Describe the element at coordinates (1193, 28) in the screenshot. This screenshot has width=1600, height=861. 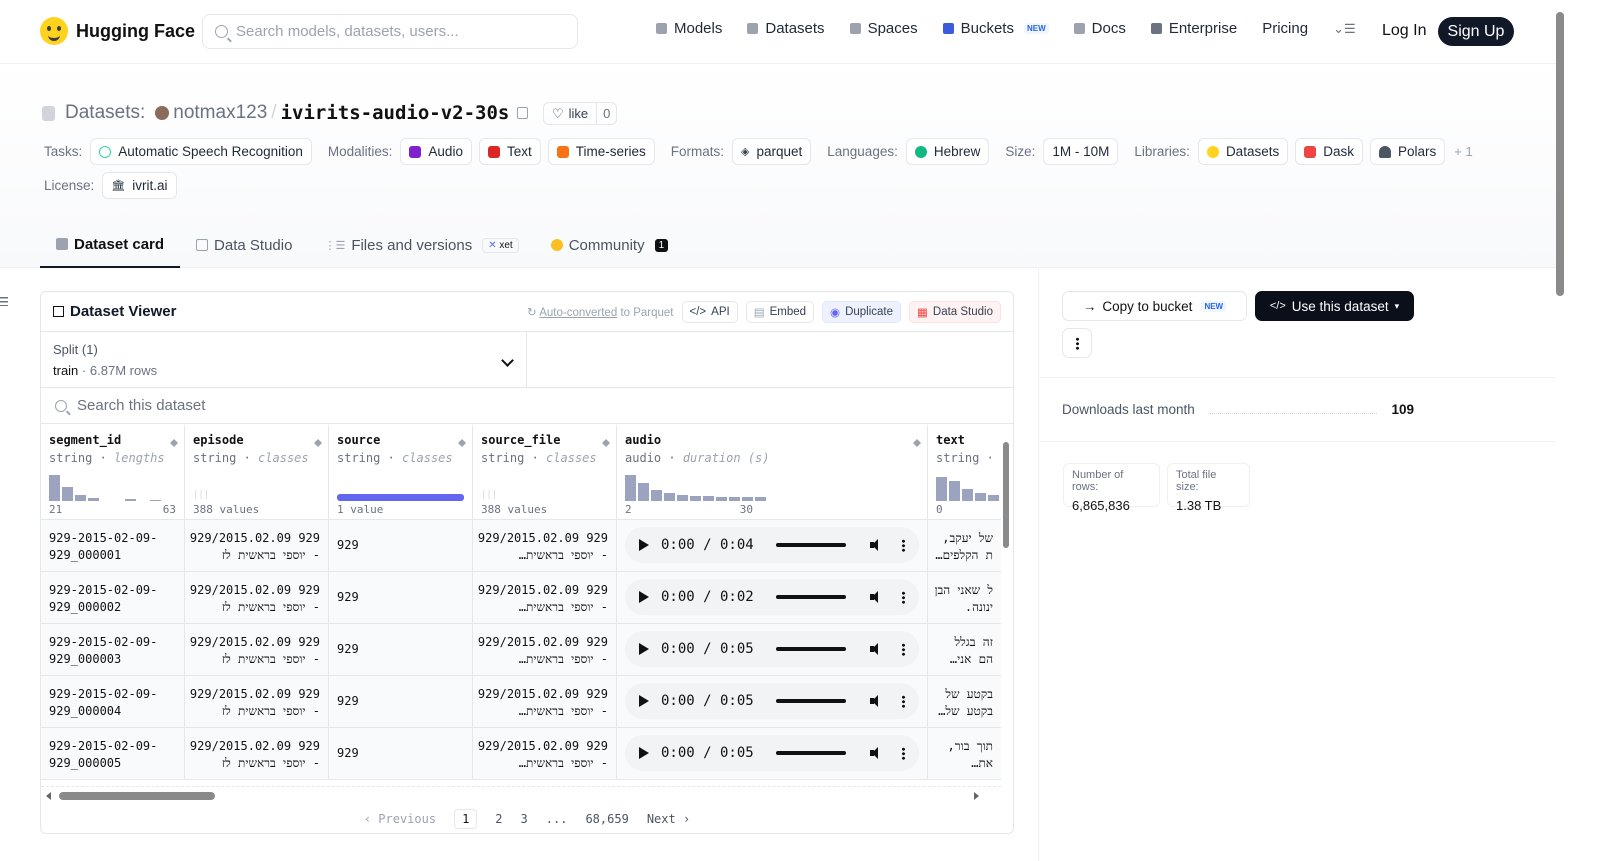
I see `nav-enterprise: Enterprise` at that location.